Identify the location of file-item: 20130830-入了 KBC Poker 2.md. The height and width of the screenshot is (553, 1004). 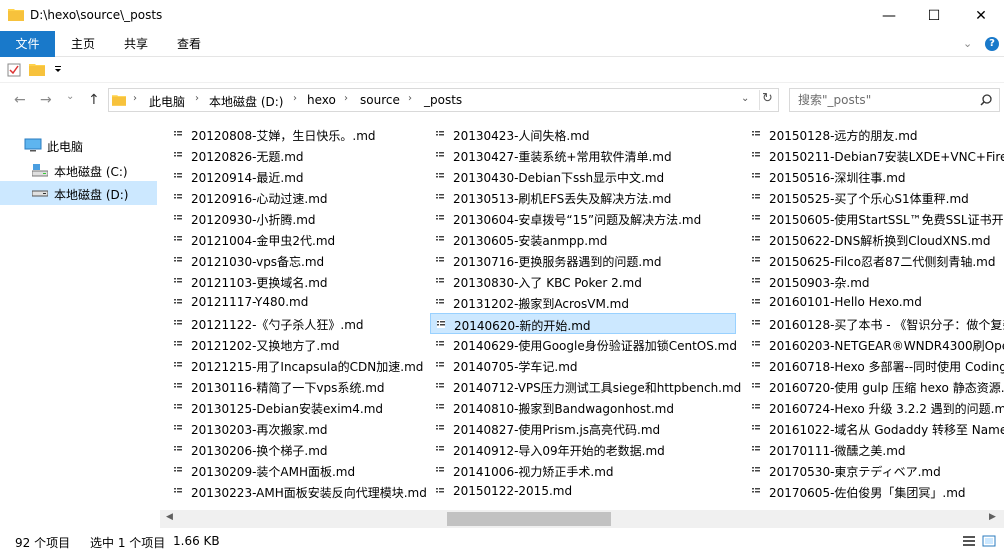
(583, 281).